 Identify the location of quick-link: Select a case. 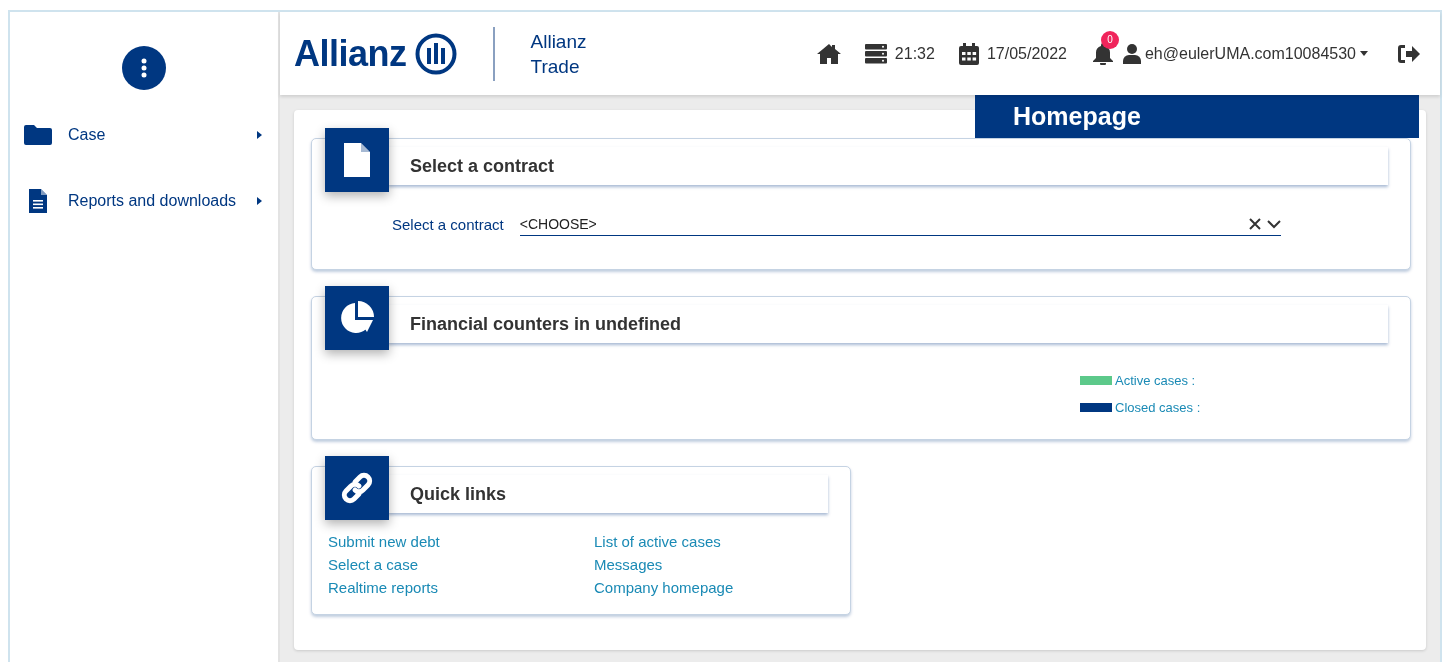
(373, 564).